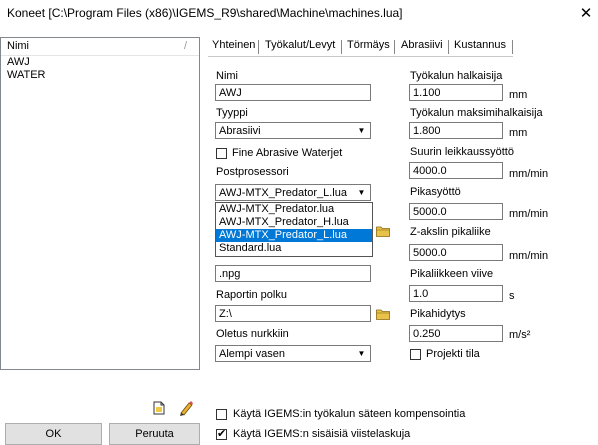 This screenshot has width=598, height=445. What do you see at coordinates (456, 130) in the screenshot?
I see `maksimihalkaisija-input: 1.800` at bounding box center [456, 130].